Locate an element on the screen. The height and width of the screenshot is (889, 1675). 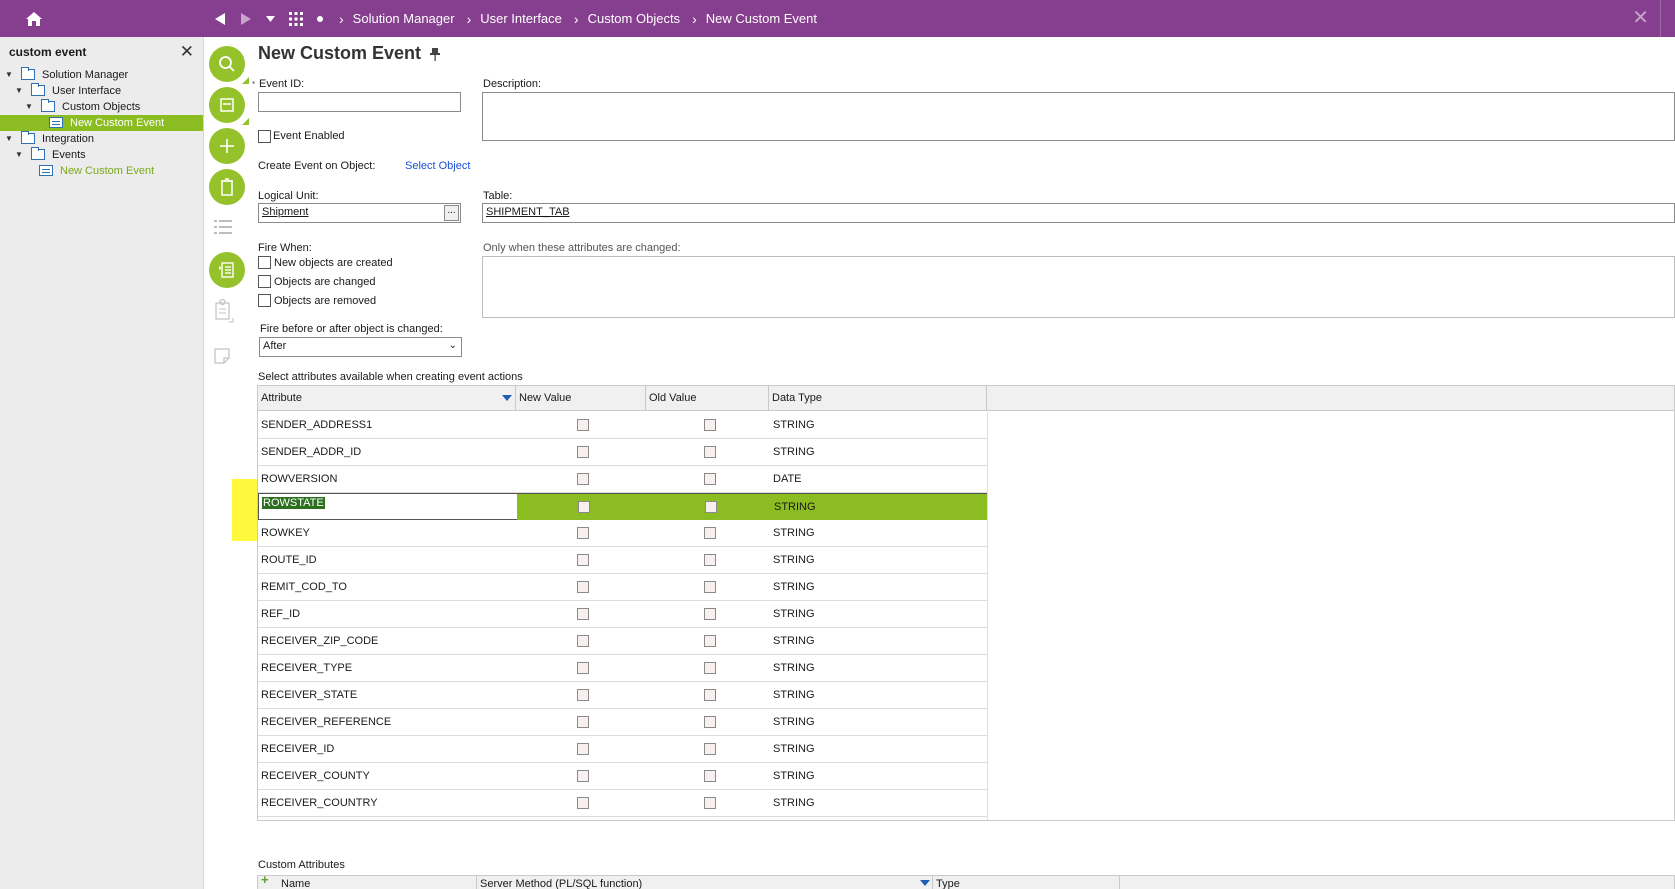
table-row: RECEIVER_STATE STRING is located at coordinates (622, 695).